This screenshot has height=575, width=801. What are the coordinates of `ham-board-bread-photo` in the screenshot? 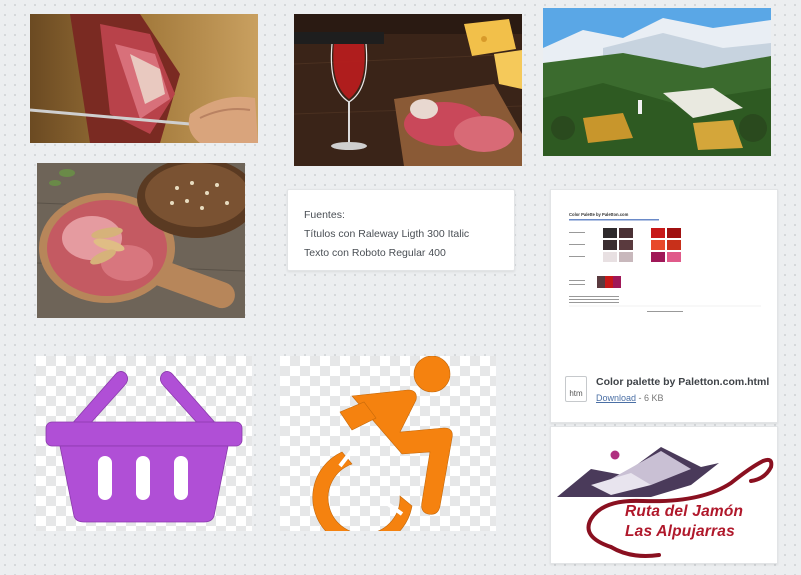 It's located at (141, 240).